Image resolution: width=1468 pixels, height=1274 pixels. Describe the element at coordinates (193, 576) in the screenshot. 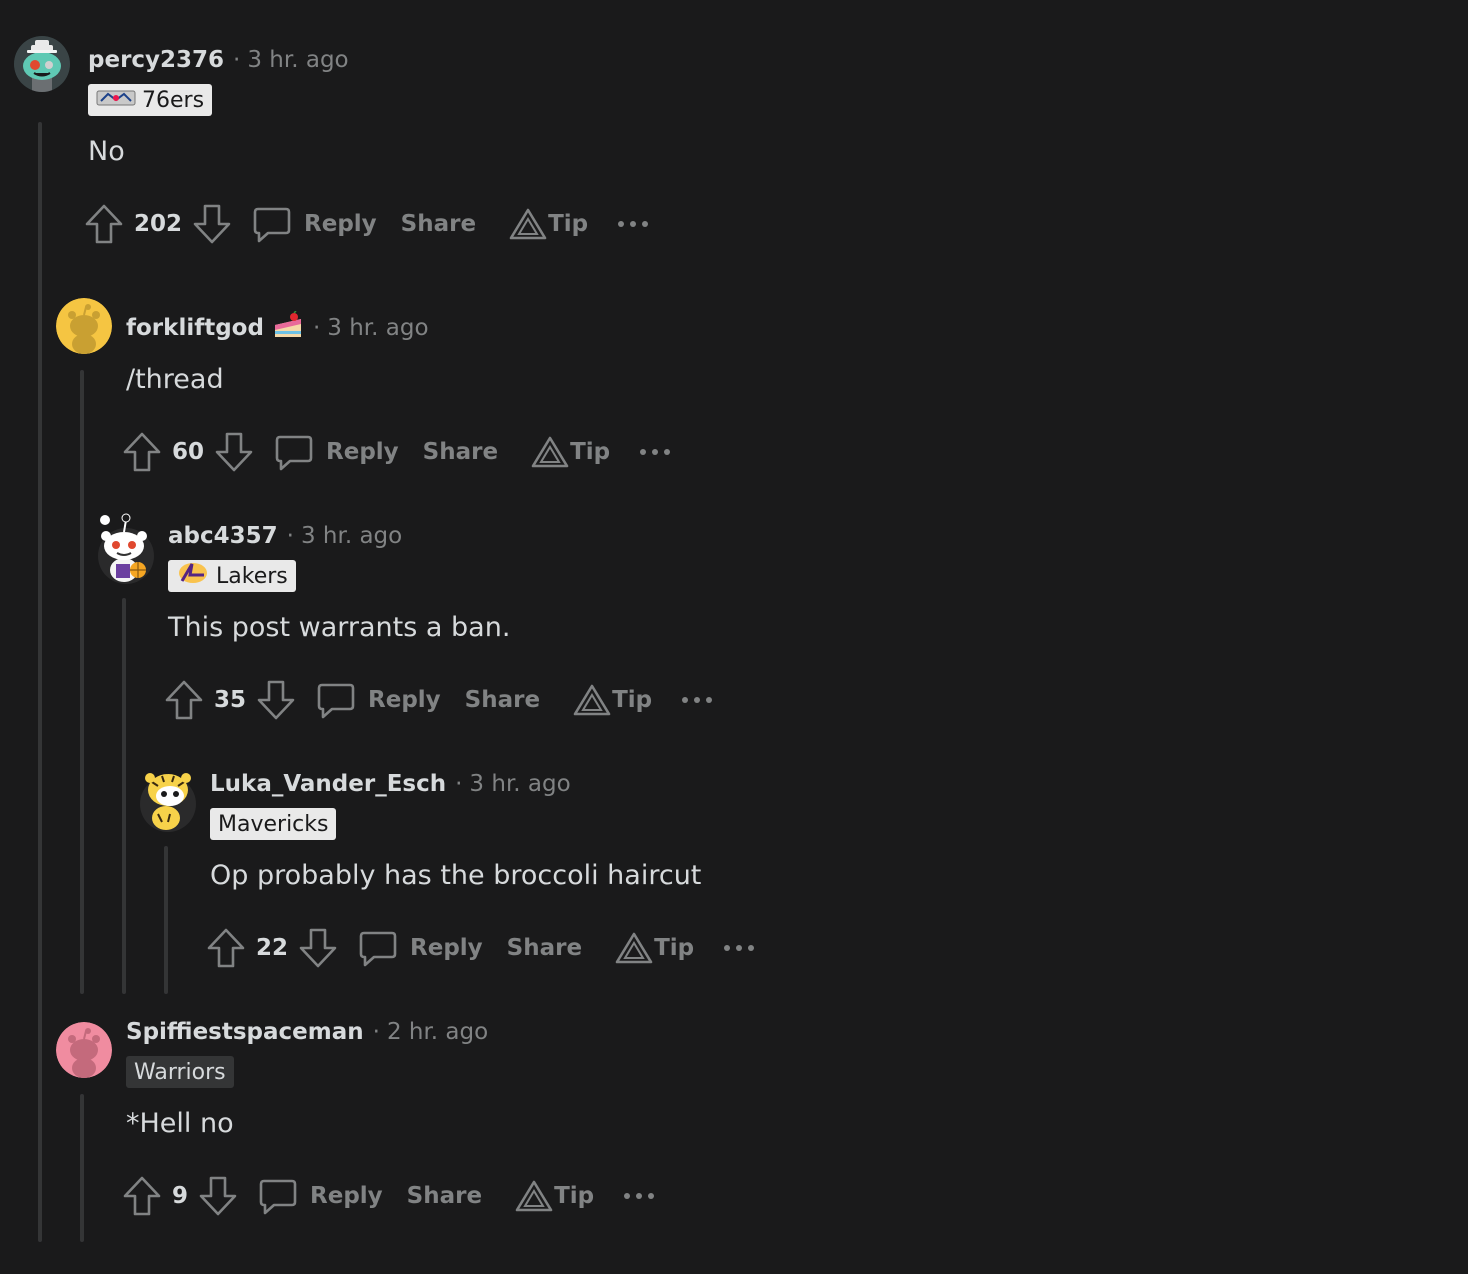

I see `lakers-logo-icon` at that location.